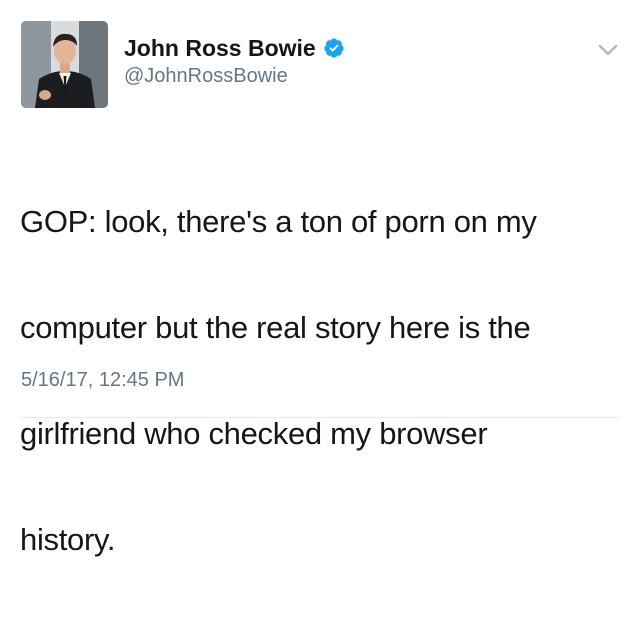 This screenshot has height=619, width=640. Describe the element at coordinates (334, 48) in the screenshot. I see `verified-badge-icon` at that location.